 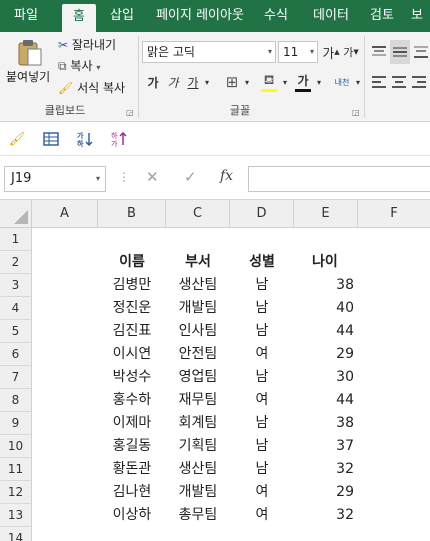 I want to click on insert-function-button: fx, so click(x=226, y=176).